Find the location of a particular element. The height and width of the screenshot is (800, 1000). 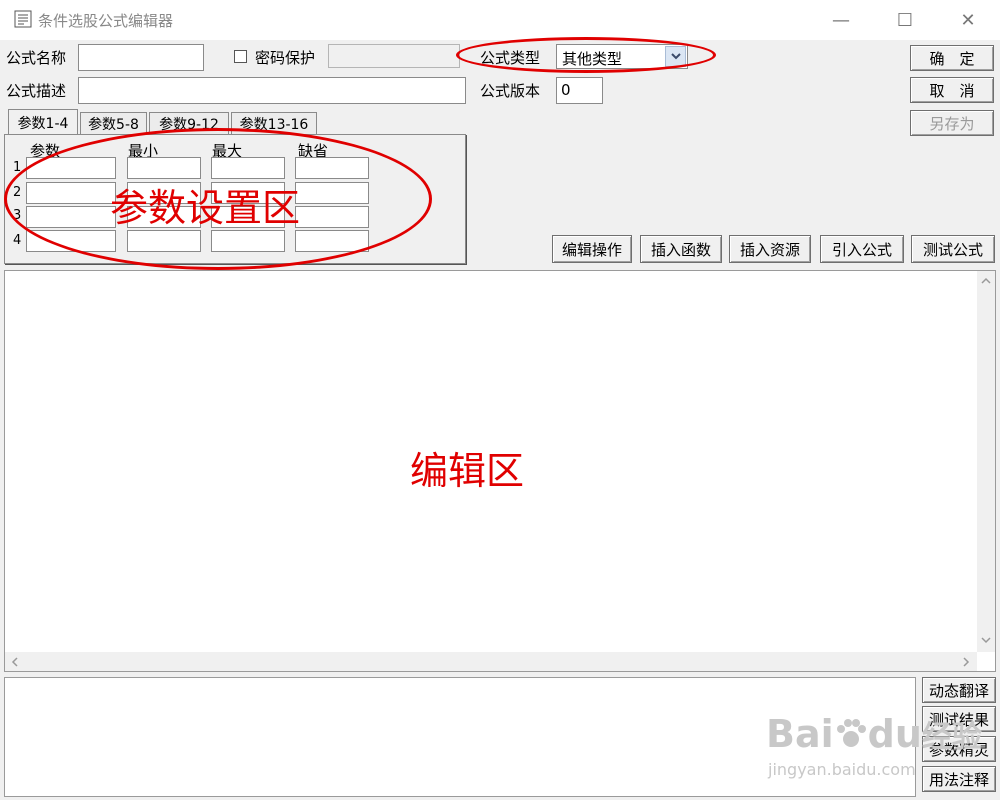

formula-name-input is located at coordinates (141, 57).